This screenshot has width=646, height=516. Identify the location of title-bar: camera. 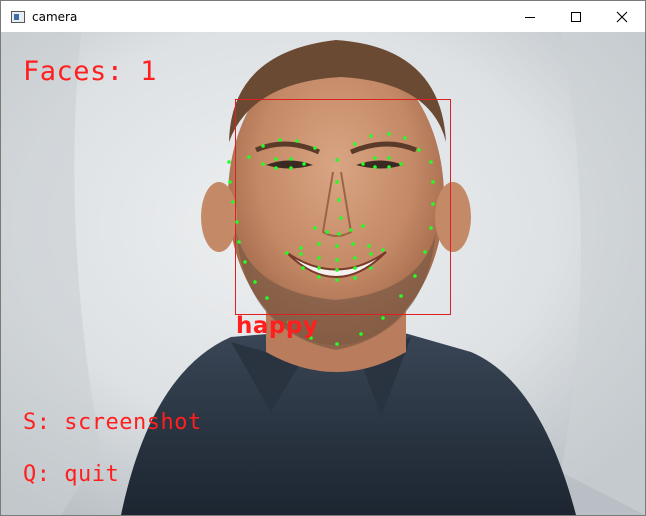
(323, 16).